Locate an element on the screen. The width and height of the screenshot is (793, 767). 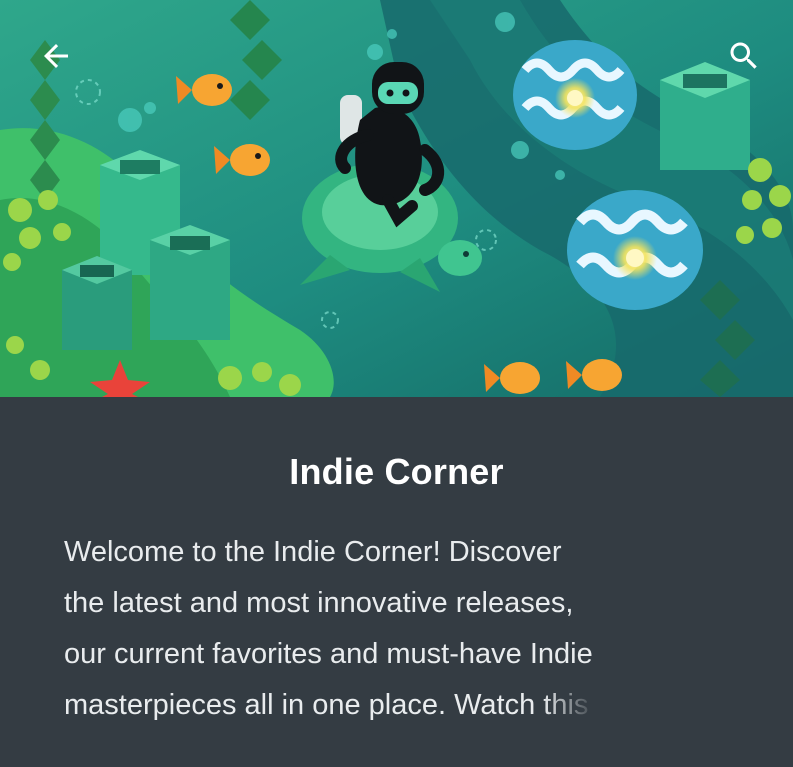
page-title: Indie Corner is located at coordinates (396, 471).